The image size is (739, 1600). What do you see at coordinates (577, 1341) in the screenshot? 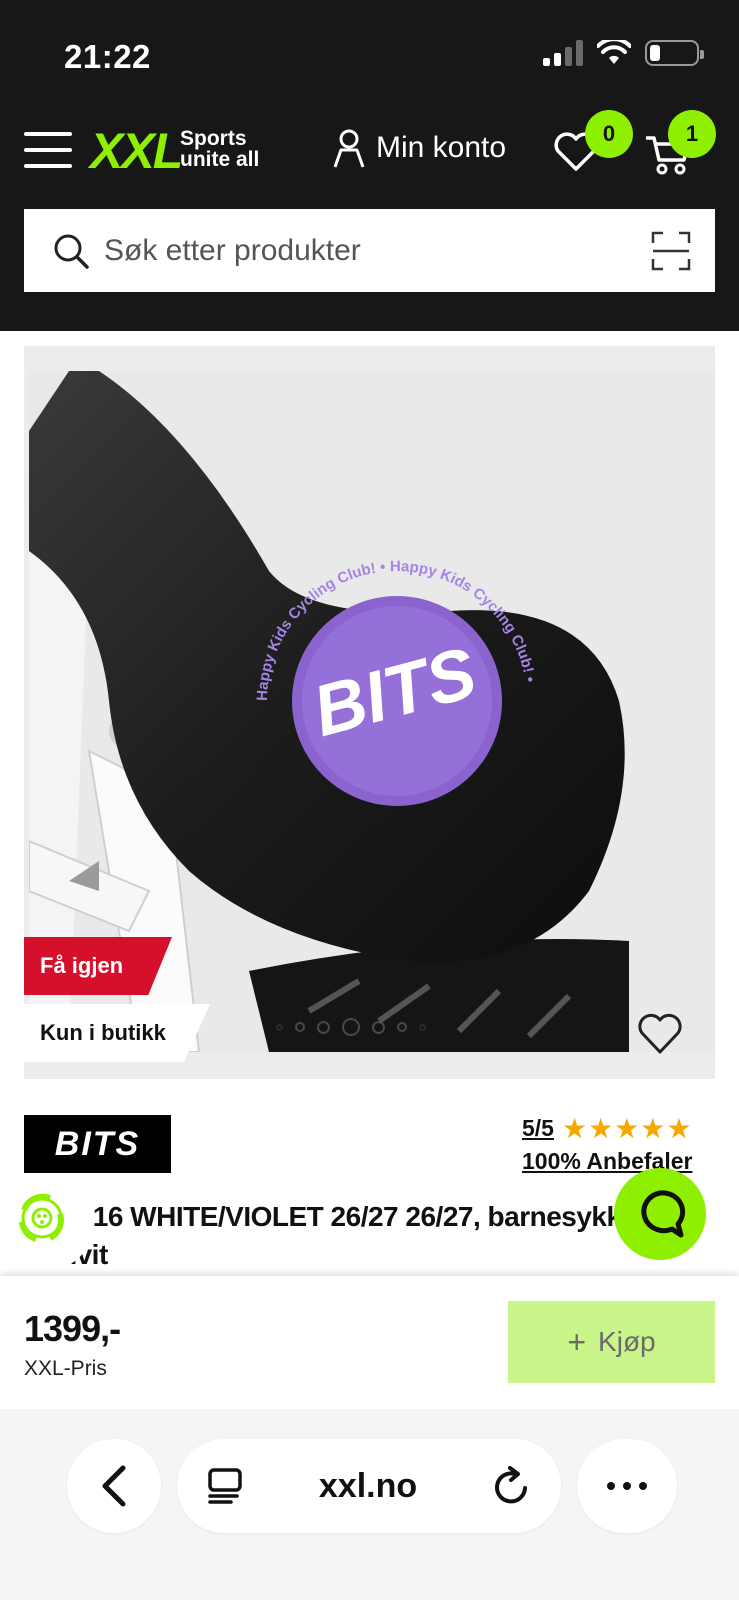
I see `plus-icon: +` at bounding box center [577, 1341].